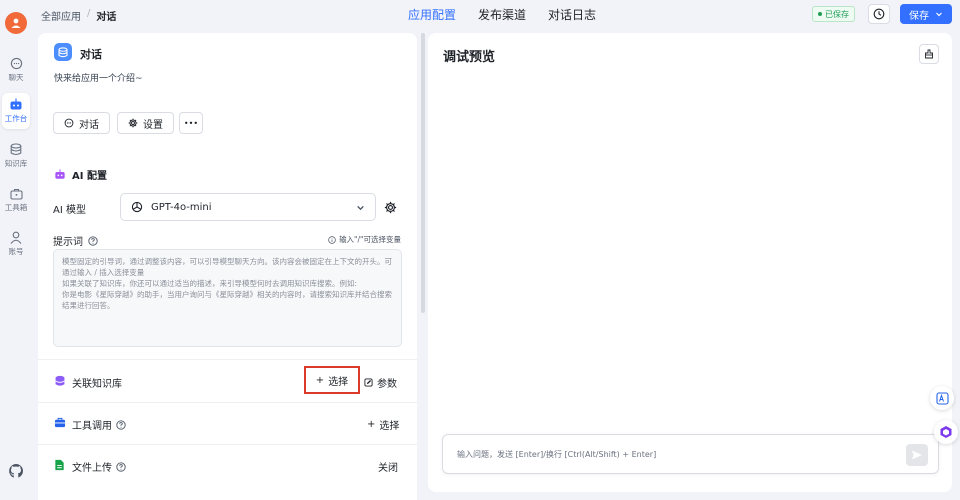  I want to click on app-icon, so click(63, 52).